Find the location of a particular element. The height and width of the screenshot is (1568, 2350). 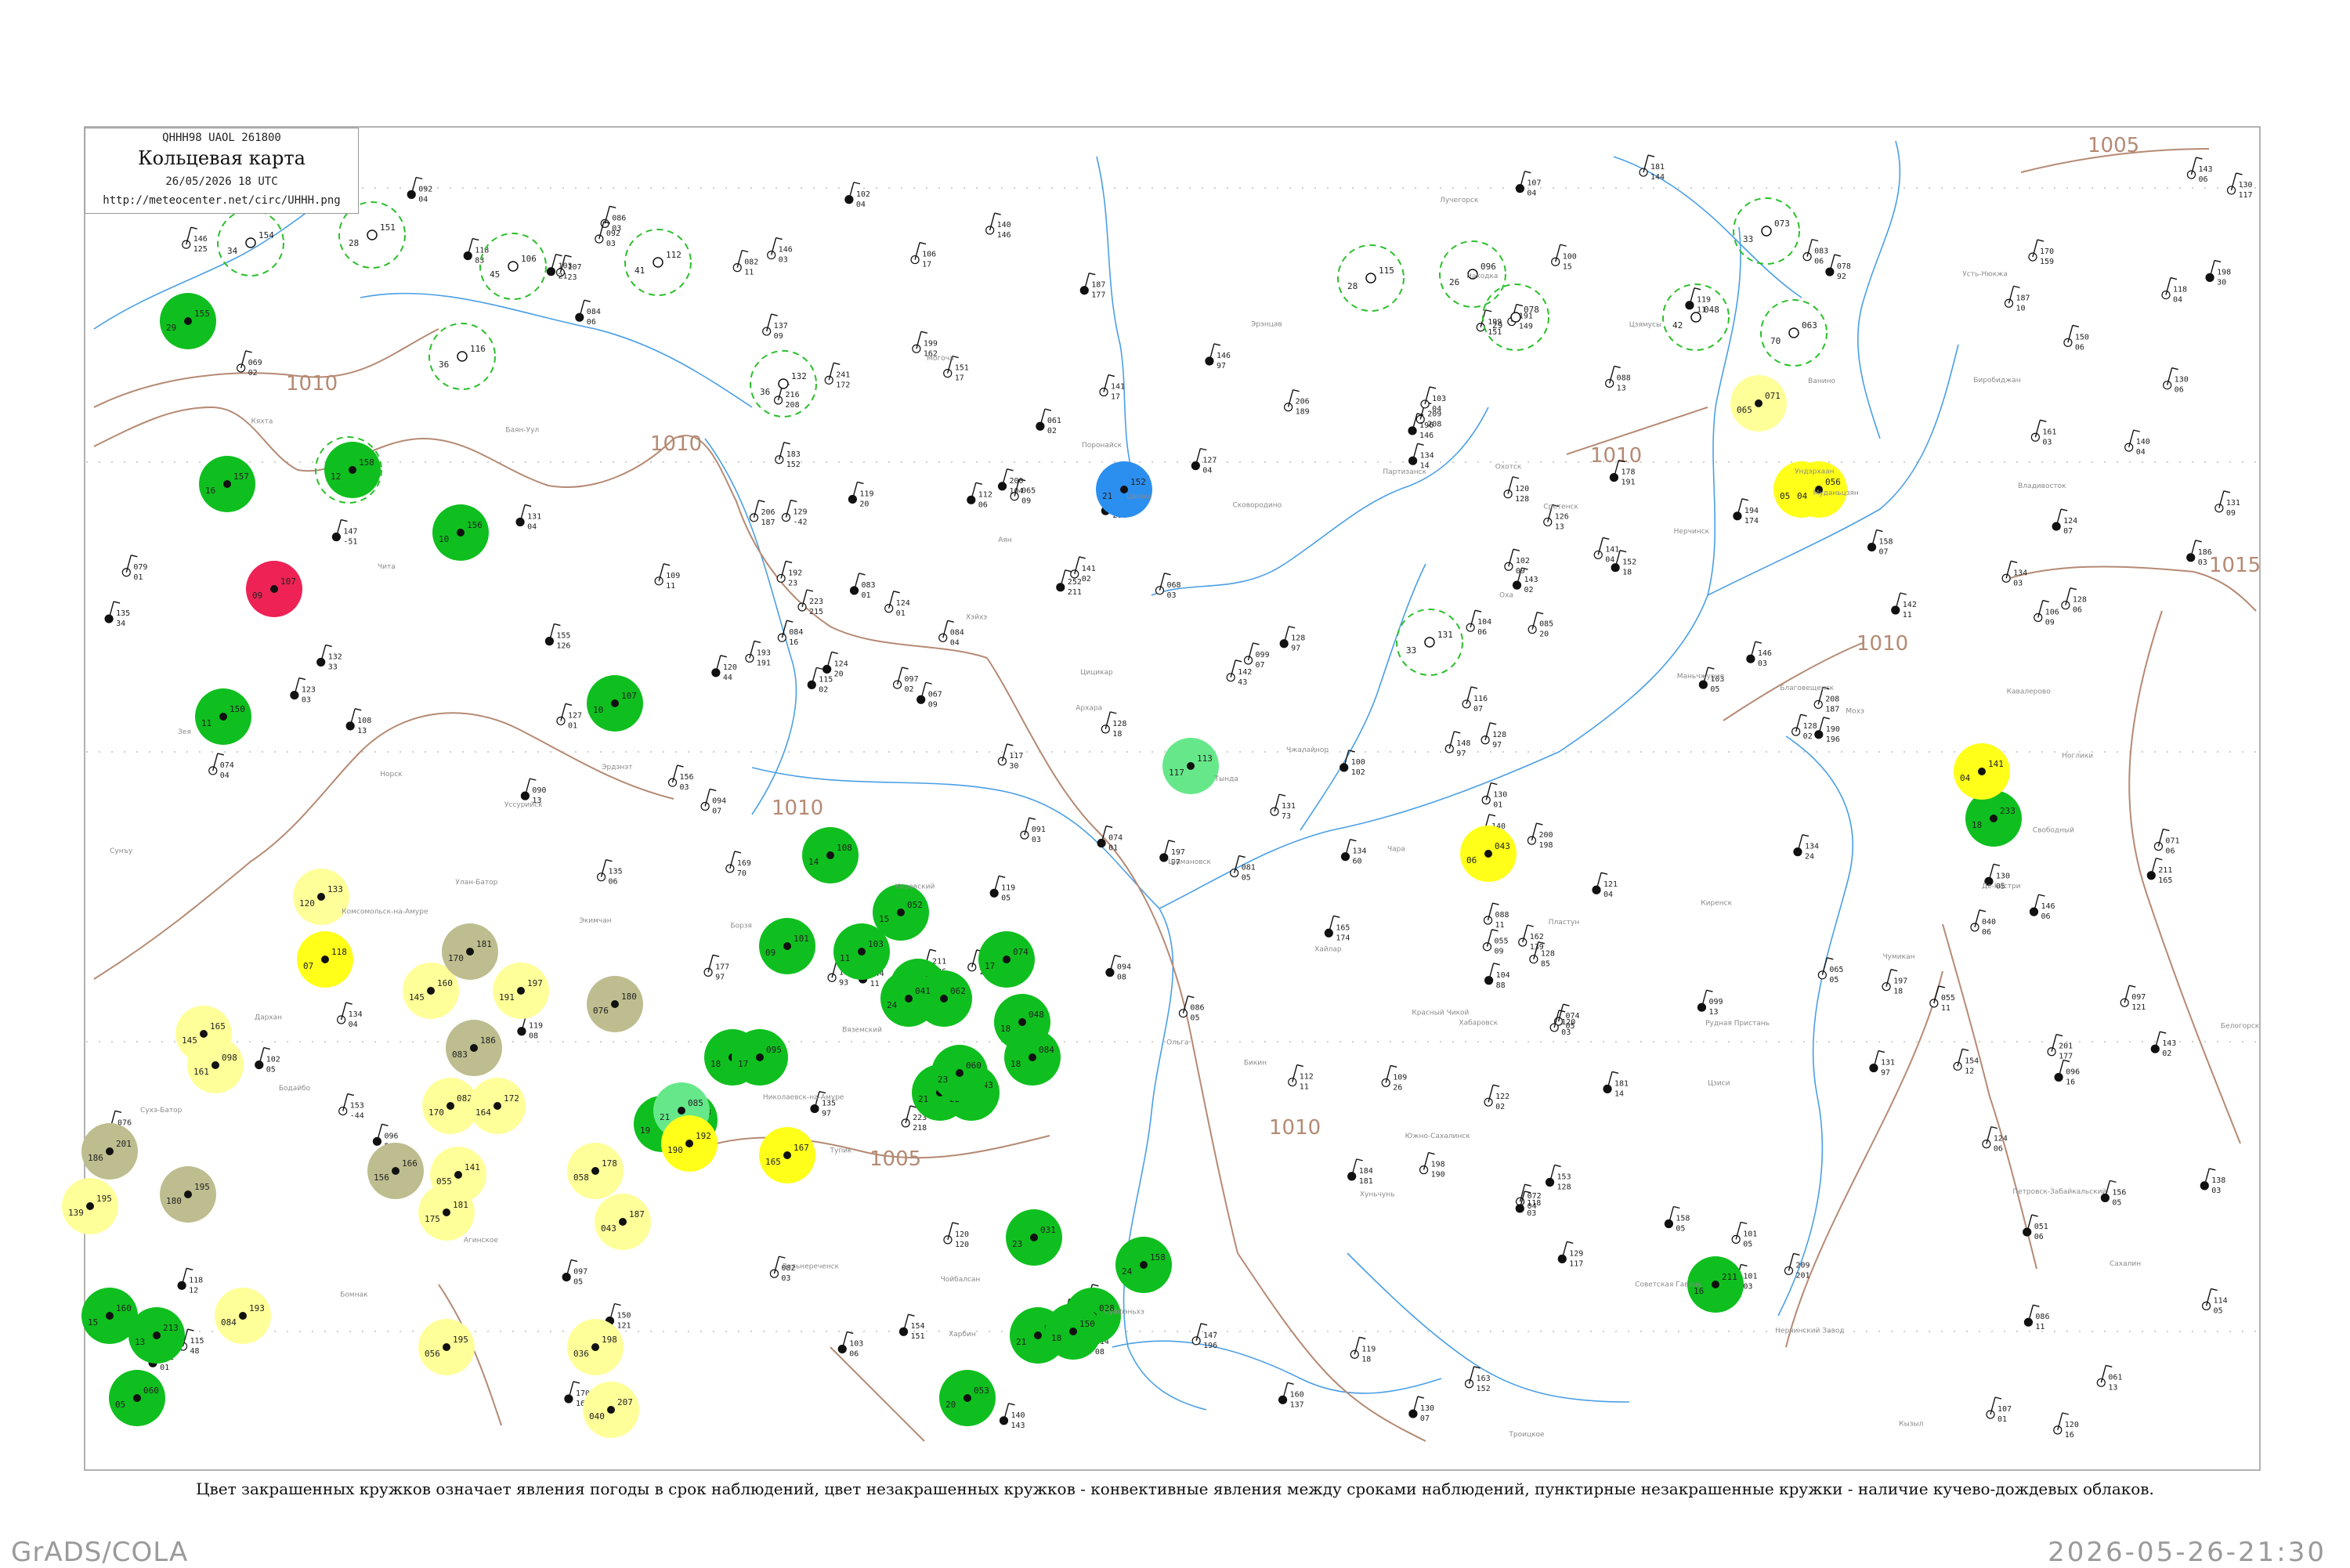

station-pressure: 112 is located at coordinates (1307, 1077).